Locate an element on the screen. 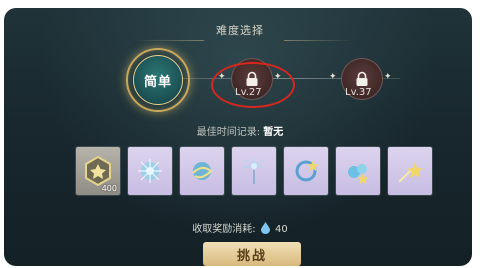  highlight-ring is located at coordinates (253, 85).